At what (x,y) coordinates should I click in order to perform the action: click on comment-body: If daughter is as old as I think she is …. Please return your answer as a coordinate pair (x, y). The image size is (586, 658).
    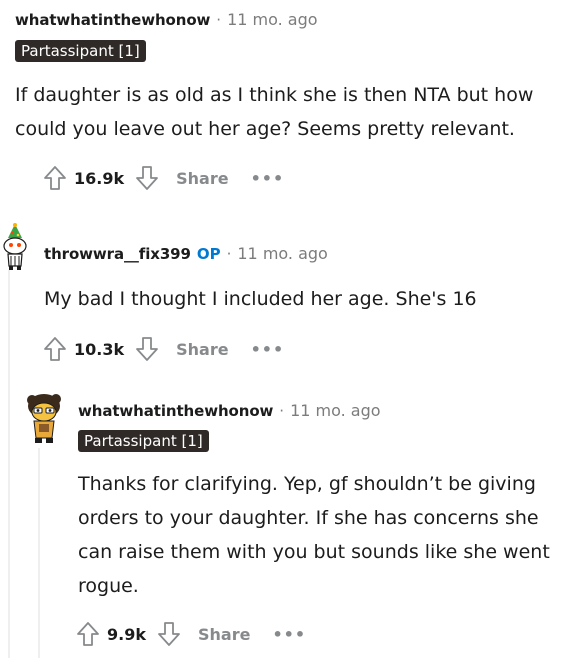
    Looking at the image, I should click on (274, 112).